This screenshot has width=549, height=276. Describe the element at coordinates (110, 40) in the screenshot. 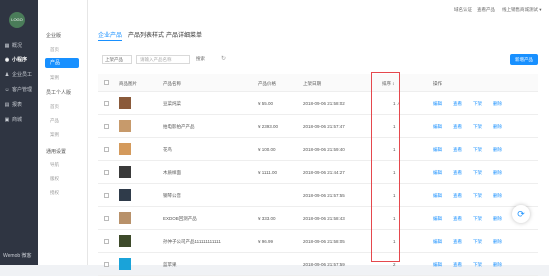

I see `active-tab-indicator` at that location.